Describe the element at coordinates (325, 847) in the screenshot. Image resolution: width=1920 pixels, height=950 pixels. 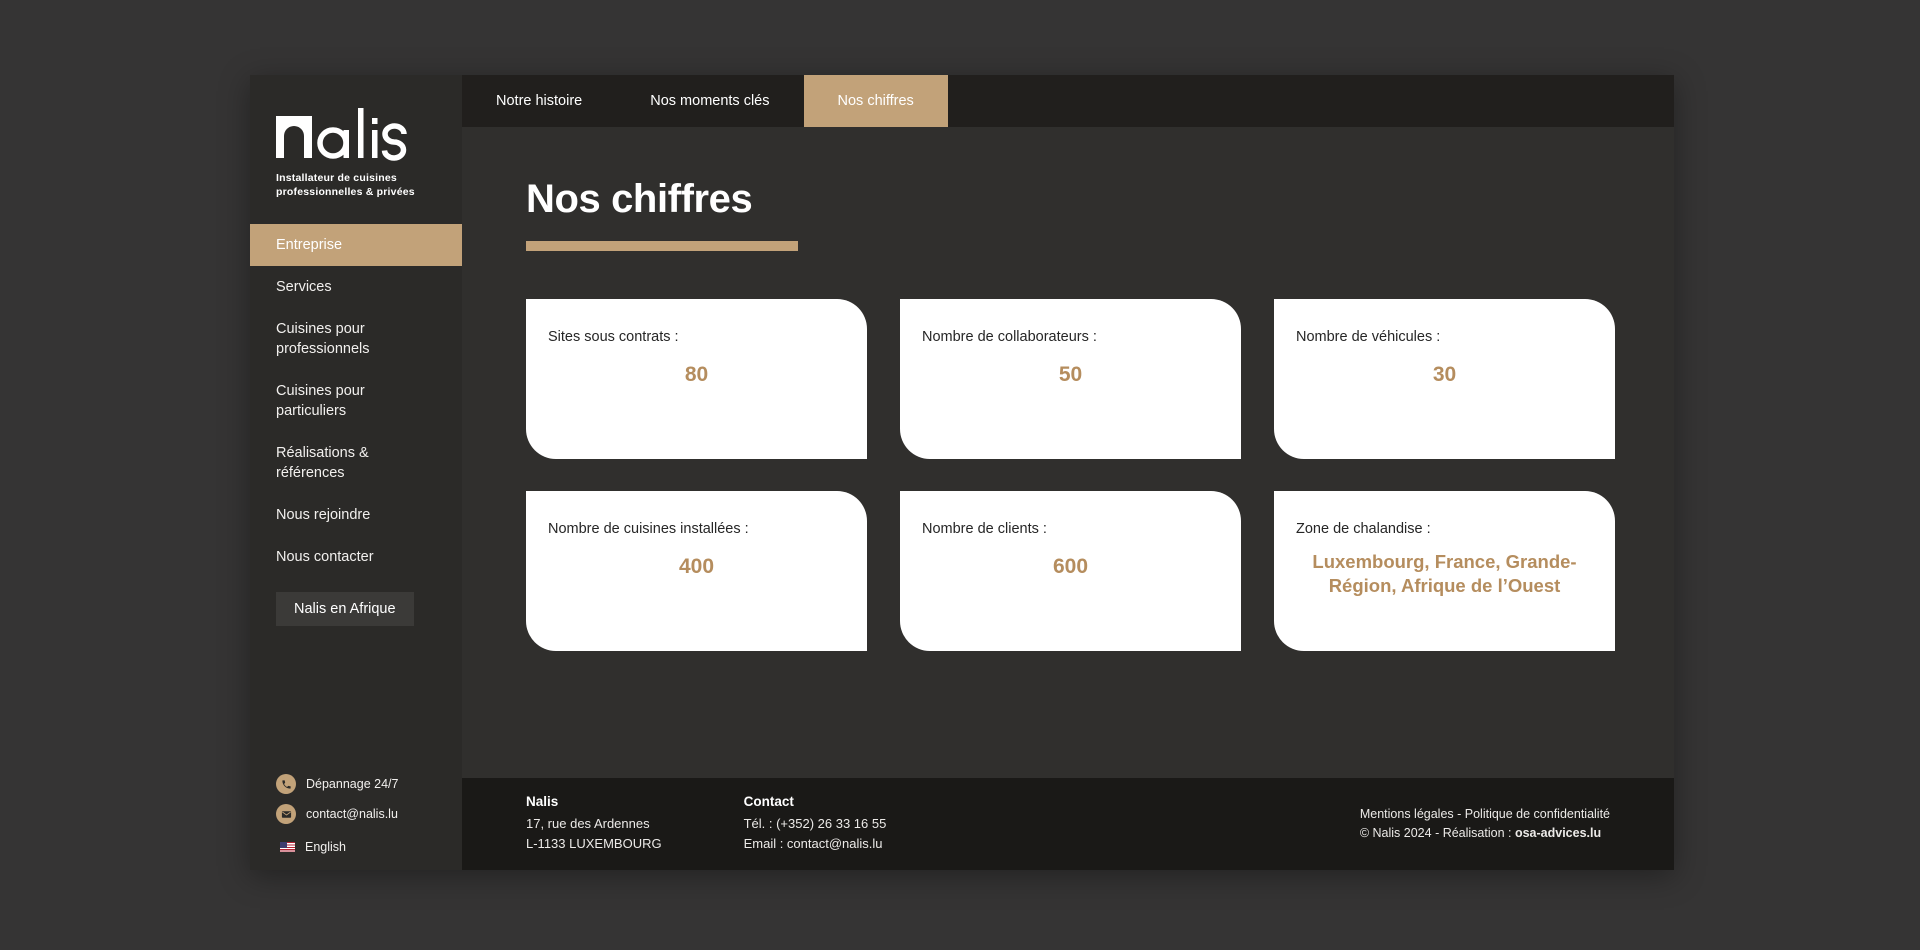
I see `language-label: English` at that location.